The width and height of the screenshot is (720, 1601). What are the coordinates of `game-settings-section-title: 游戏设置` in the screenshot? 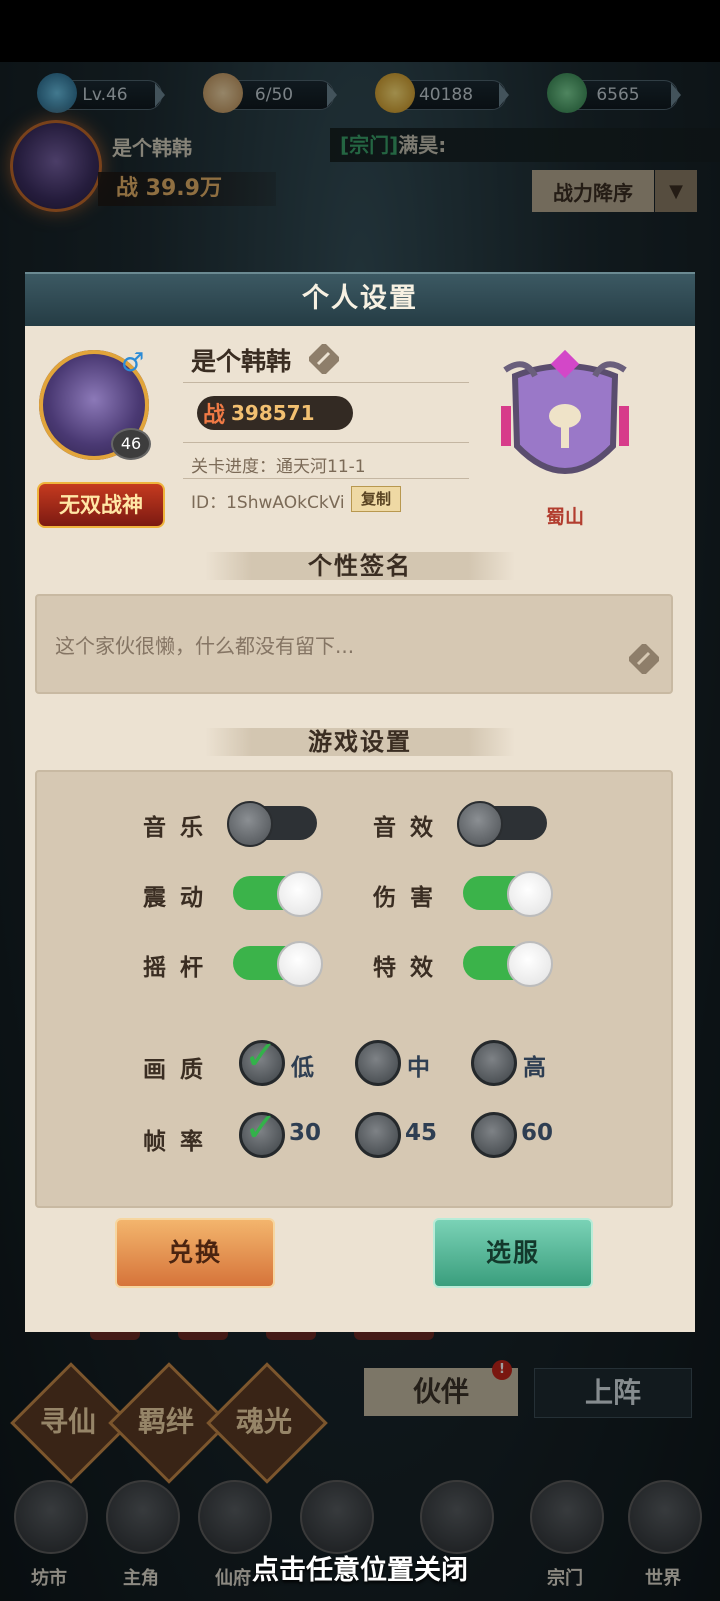 It's located at (360, 742).